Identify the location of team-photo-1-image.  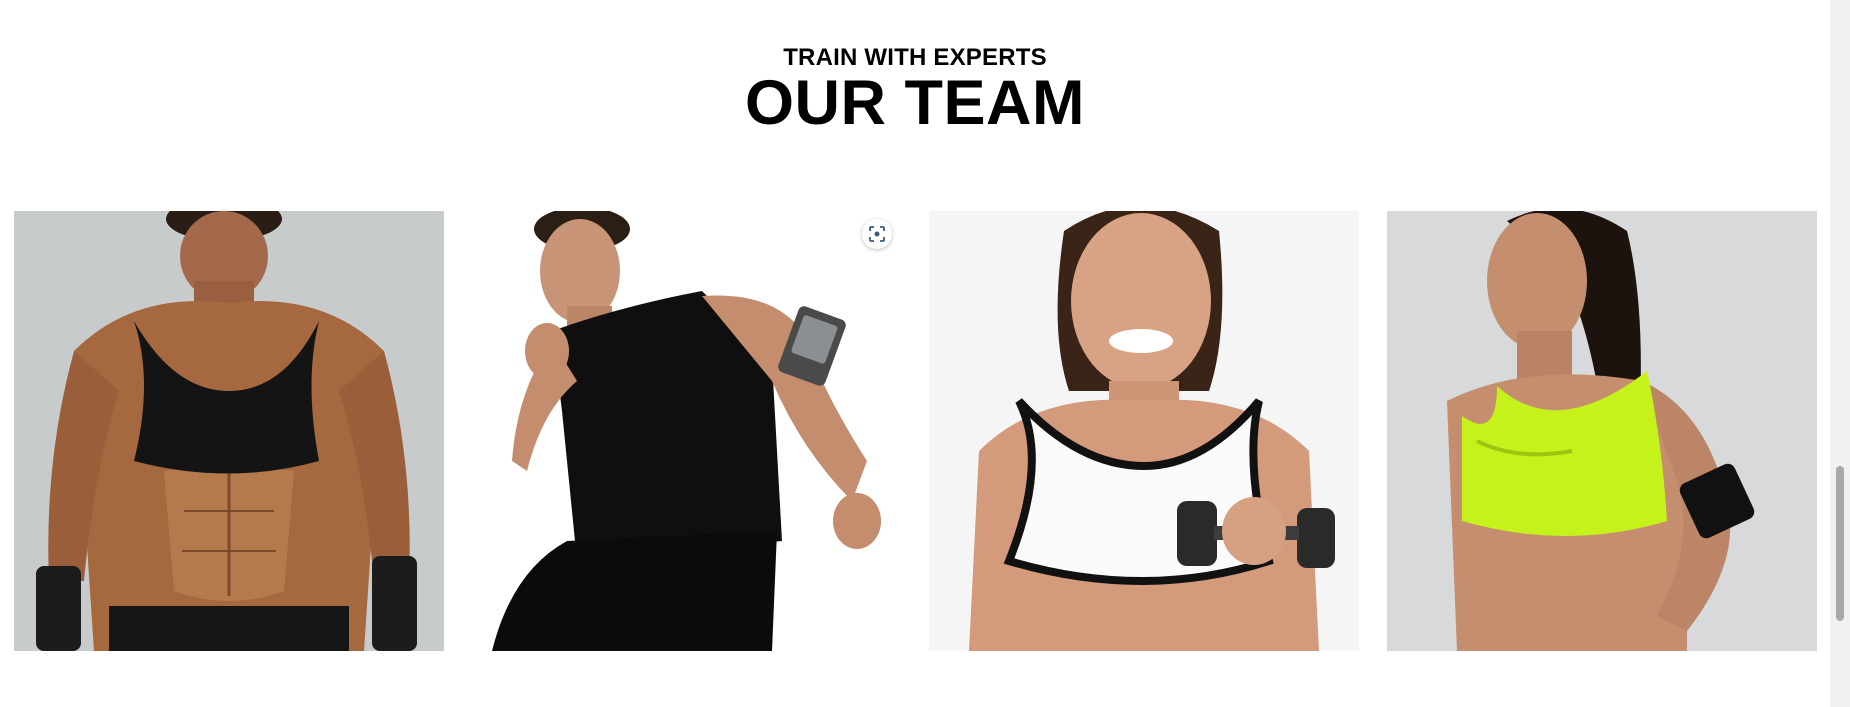
(229, 431).